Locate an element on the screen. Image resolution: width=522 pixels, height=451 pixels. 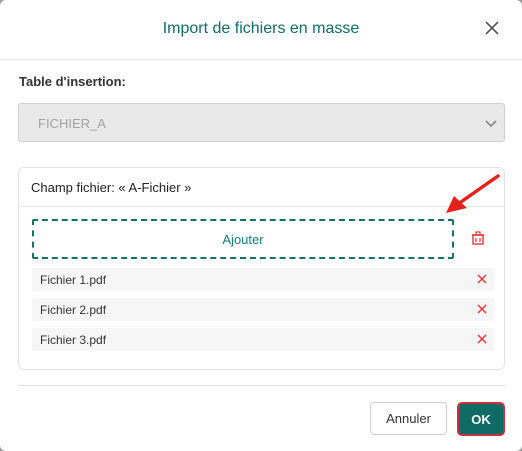
add-file-button: Ajouter is located at coordinates (243, 239).